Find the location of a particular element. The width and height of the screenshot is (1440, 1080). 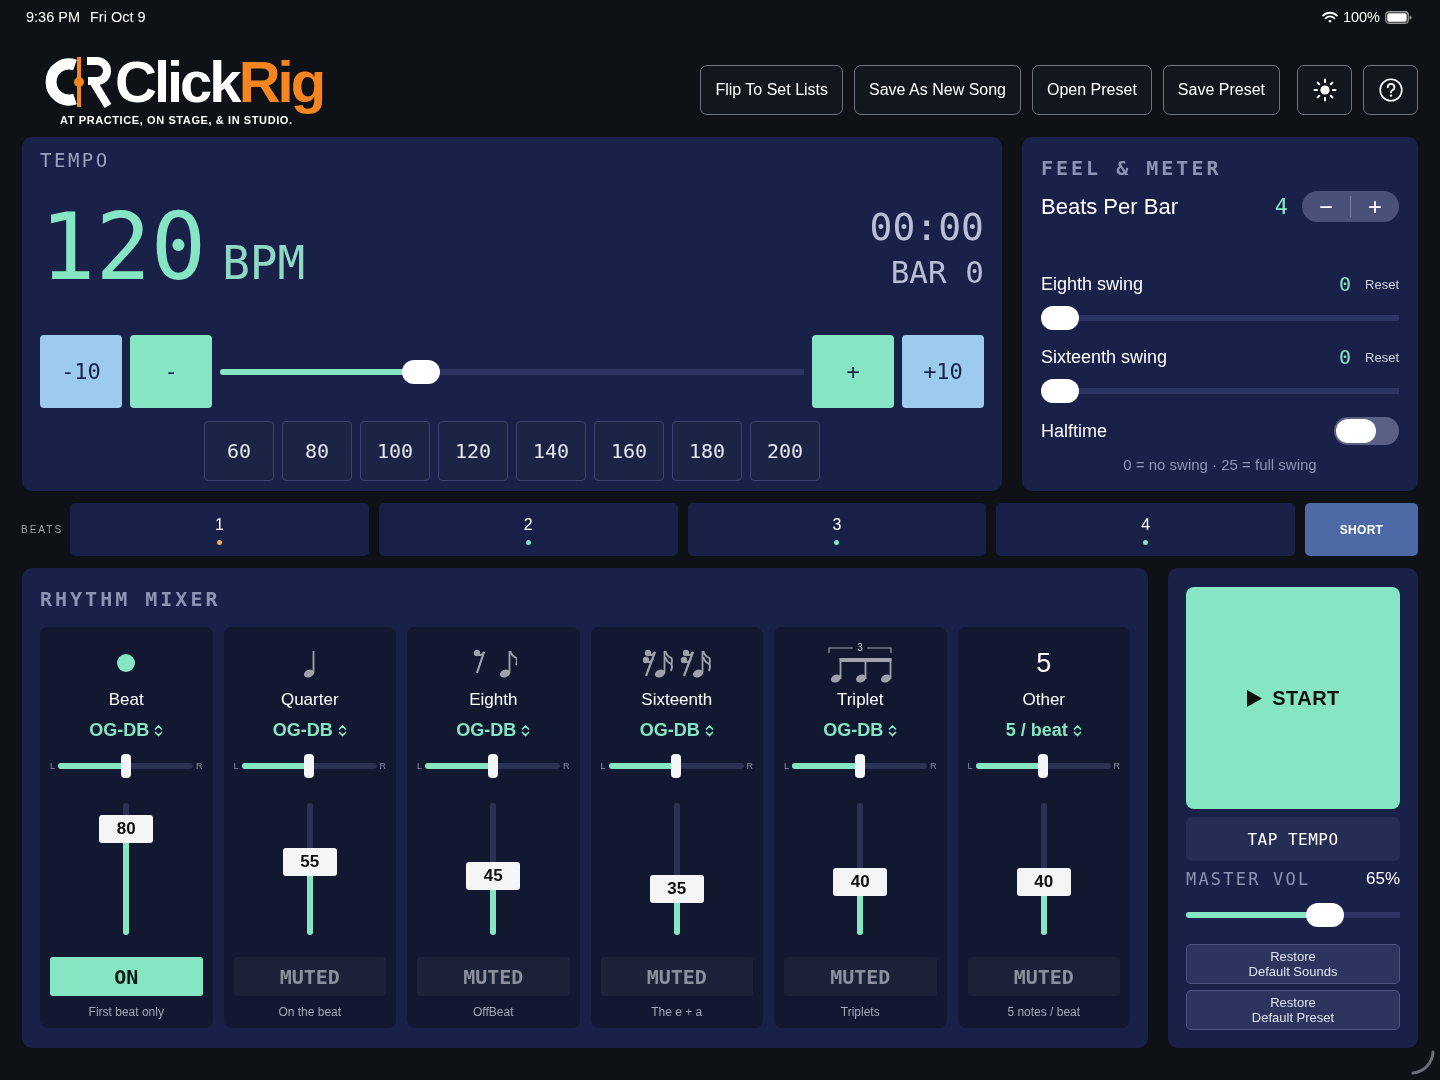

beat-pad: 2 is located at coordinates (528, 529).